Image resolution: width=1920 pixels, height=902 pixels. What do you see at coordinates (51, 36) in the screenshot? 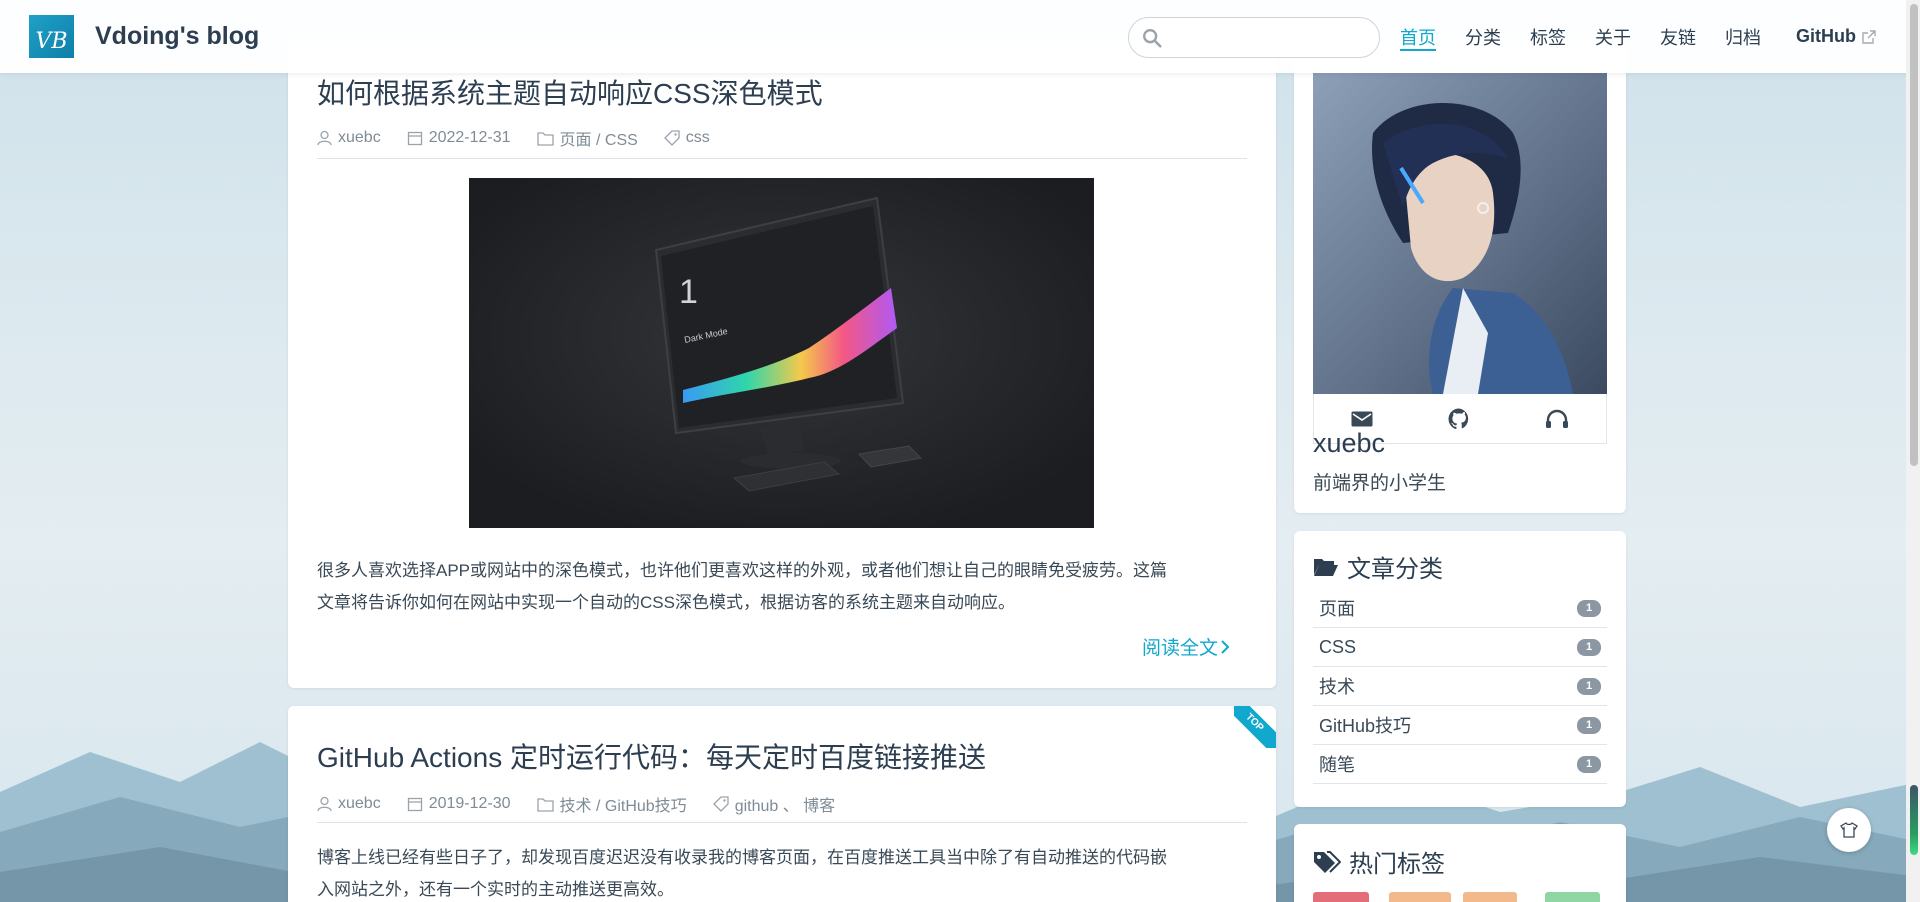
I see `site-logo: VB` at bounding box center [51, 36].